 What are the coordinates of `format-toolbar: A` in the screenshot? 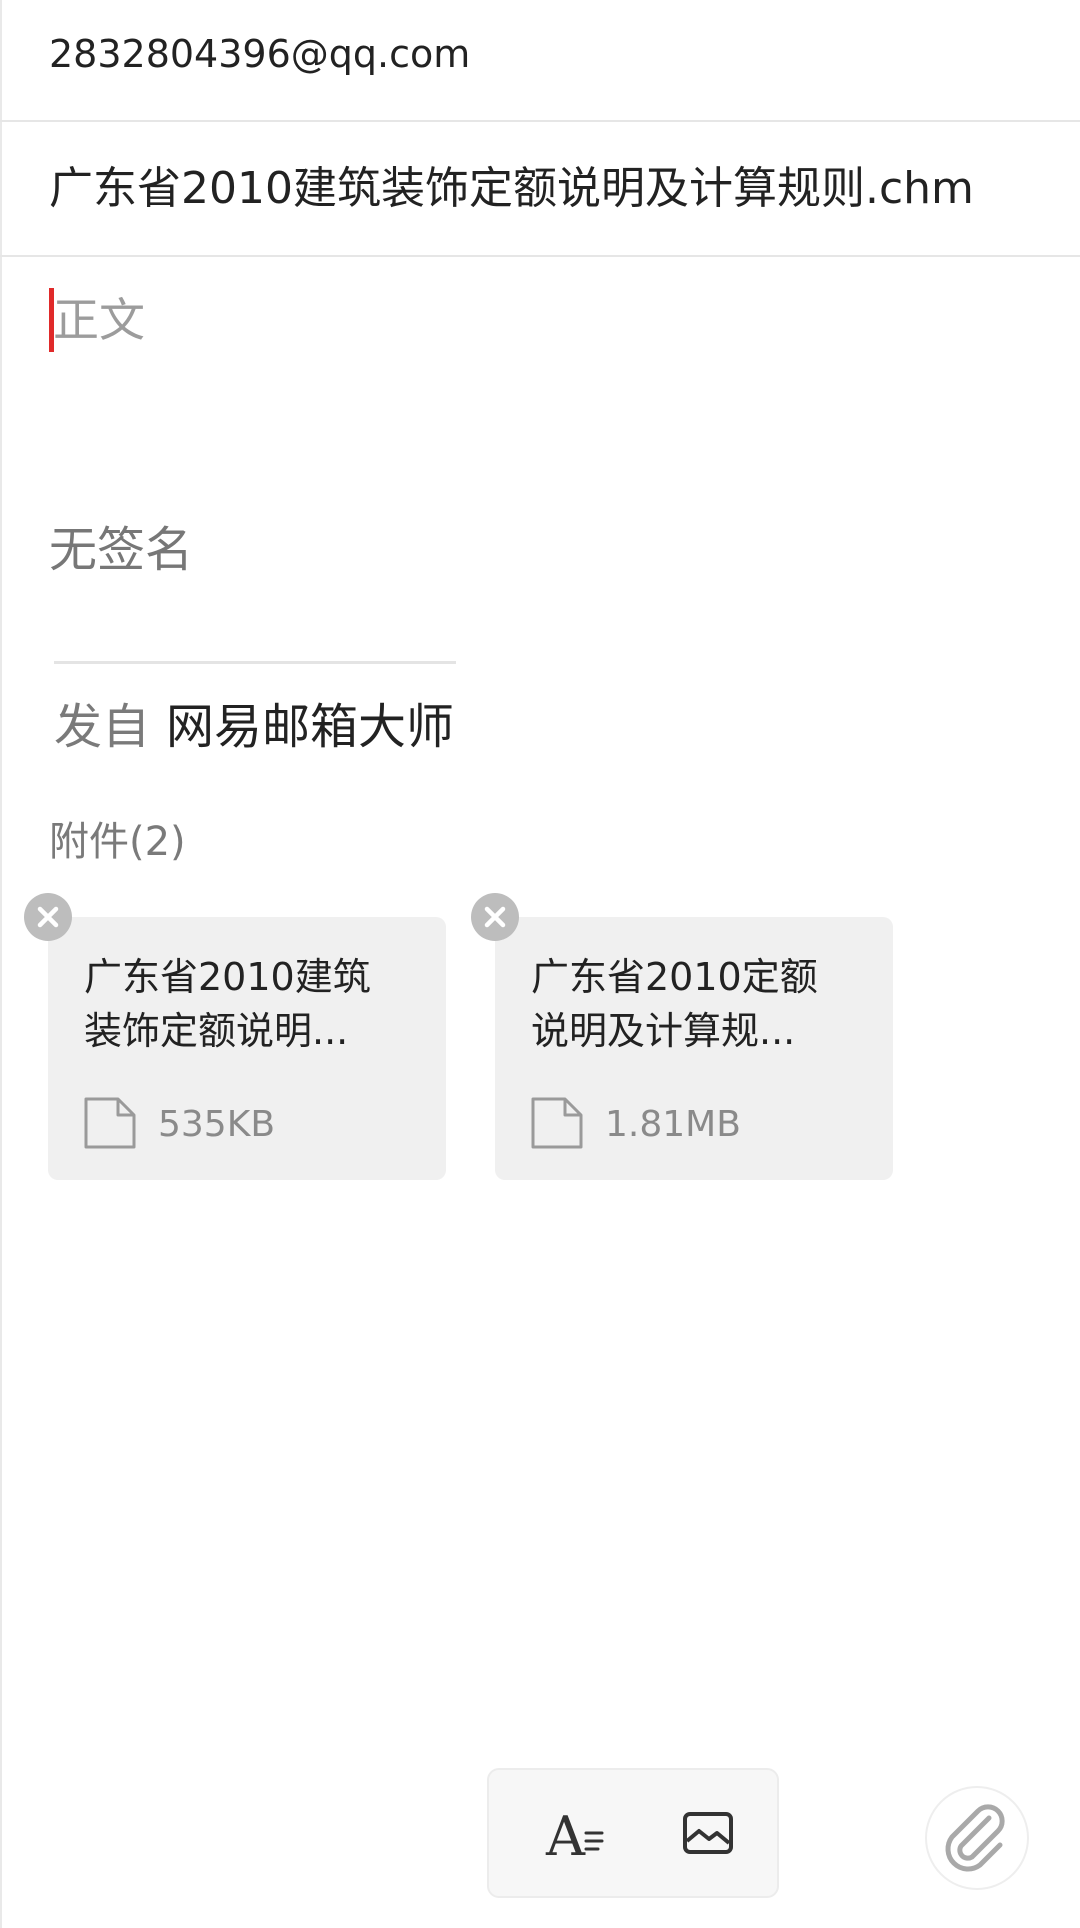 It's located at (633, 1833).